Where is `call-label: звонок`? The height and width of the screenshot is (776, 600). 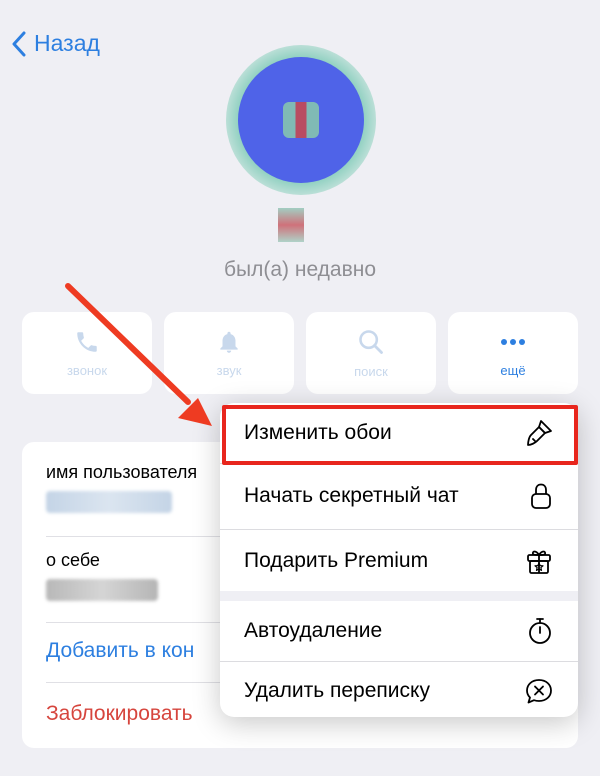
call-label: звонок is located at coordinates (87, 370).